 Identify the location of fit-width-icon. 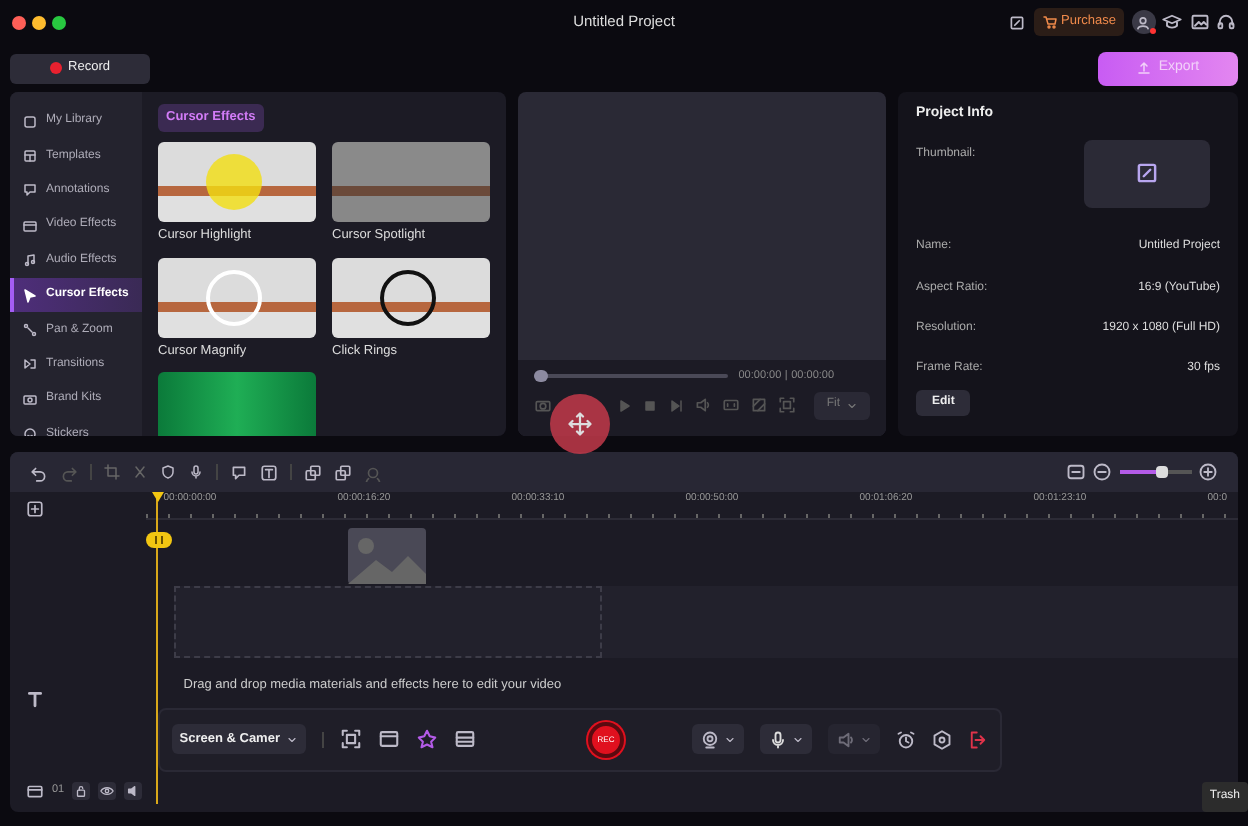
(1075, 472).